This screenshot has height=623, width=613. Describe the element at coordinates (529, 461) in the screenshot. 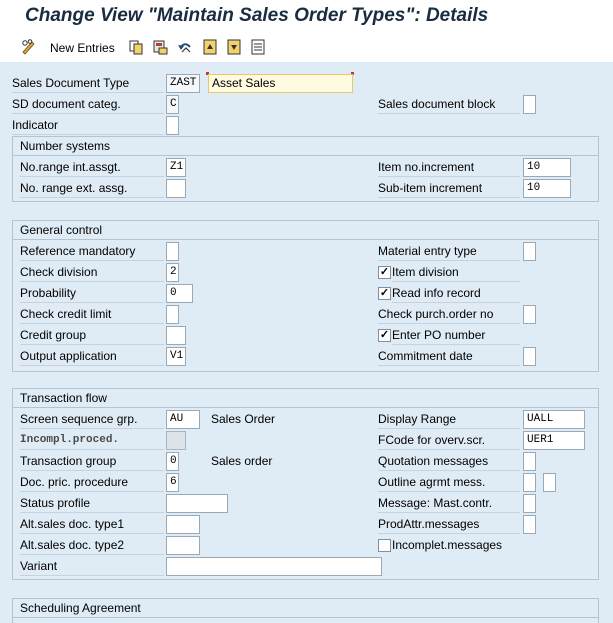

I see `quotation-messages-field` at that location.